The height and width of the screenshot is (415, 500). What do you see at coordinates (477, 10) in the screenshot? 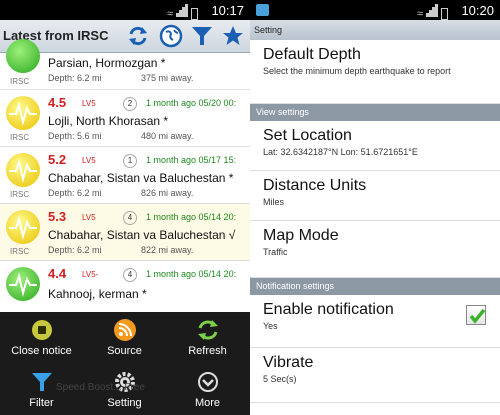
I see `status-time: 10:20` at bounding box center [477, 10].